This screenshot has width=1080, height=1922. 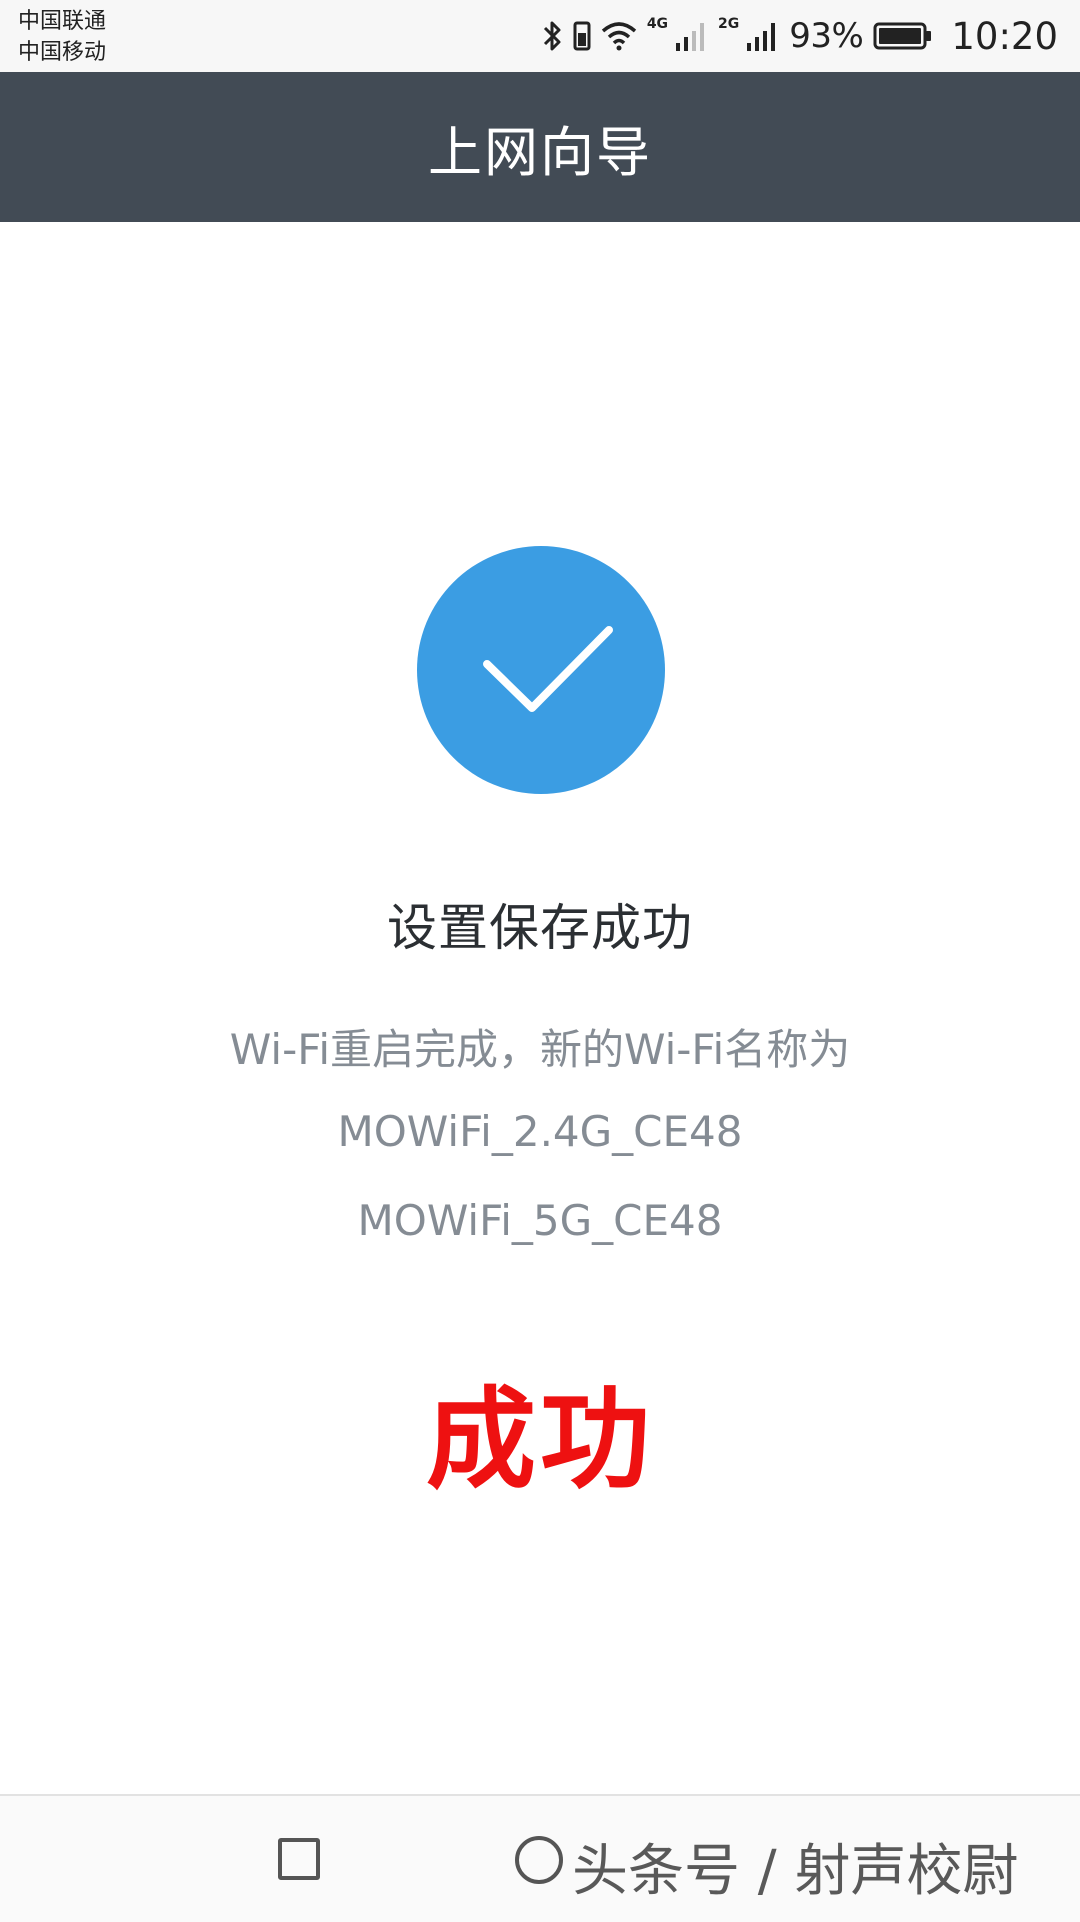 I want to click on watermark: 头条号 / 射声校尉, so click(x=795, y=1871).